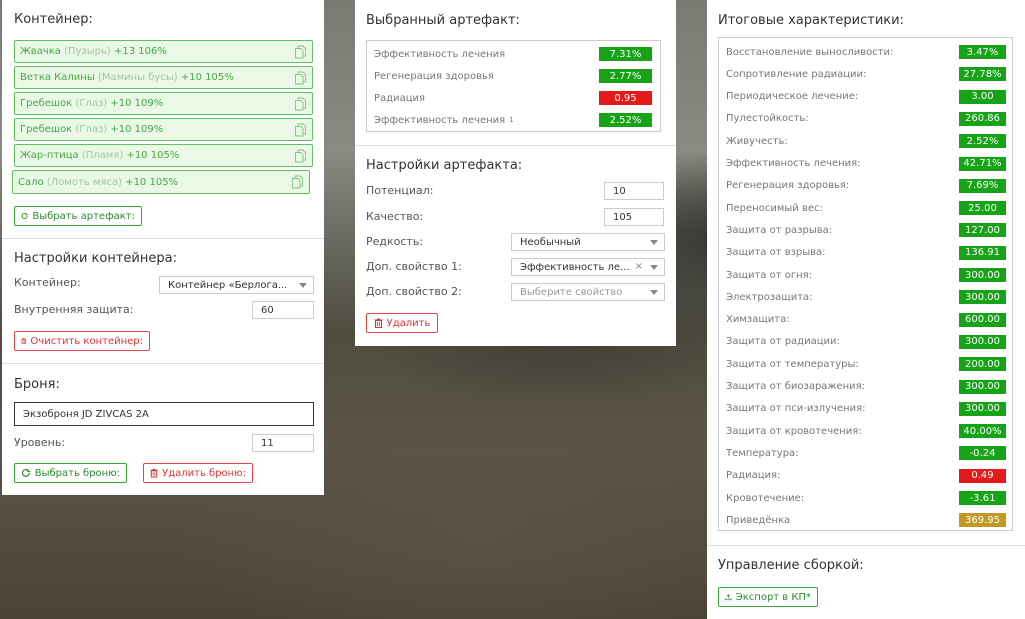 This screenshot has width=1025, height=619. Describe the element at coordinates (795, 386) in the screenshot. I see `total-stat-name: Защита от биозаражения:` at that location.